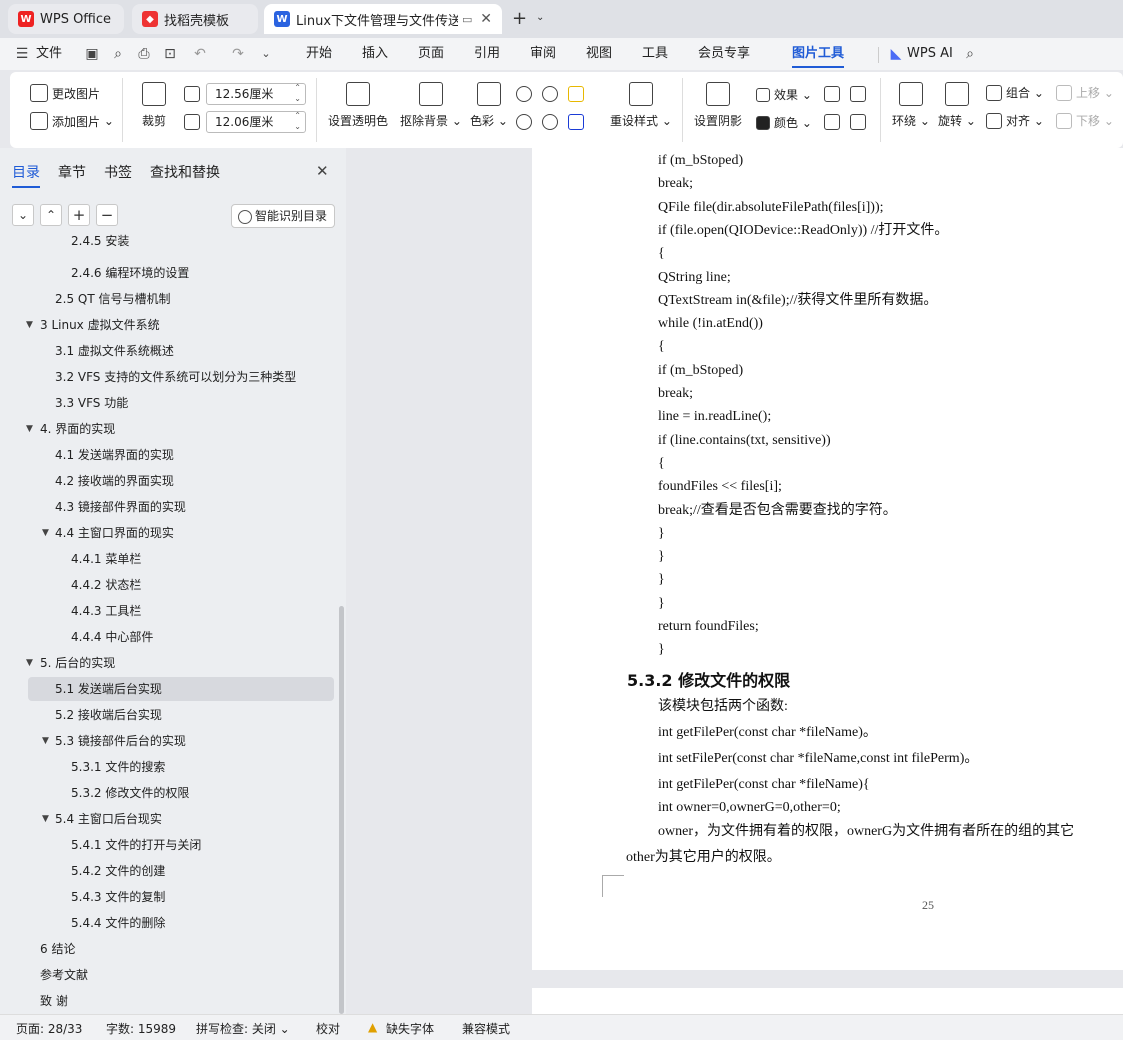 The height and width of the screenshot is (1040, 1123). I want to click on tab-docer: ◆ 找稻壳模板, so click(195, 19).